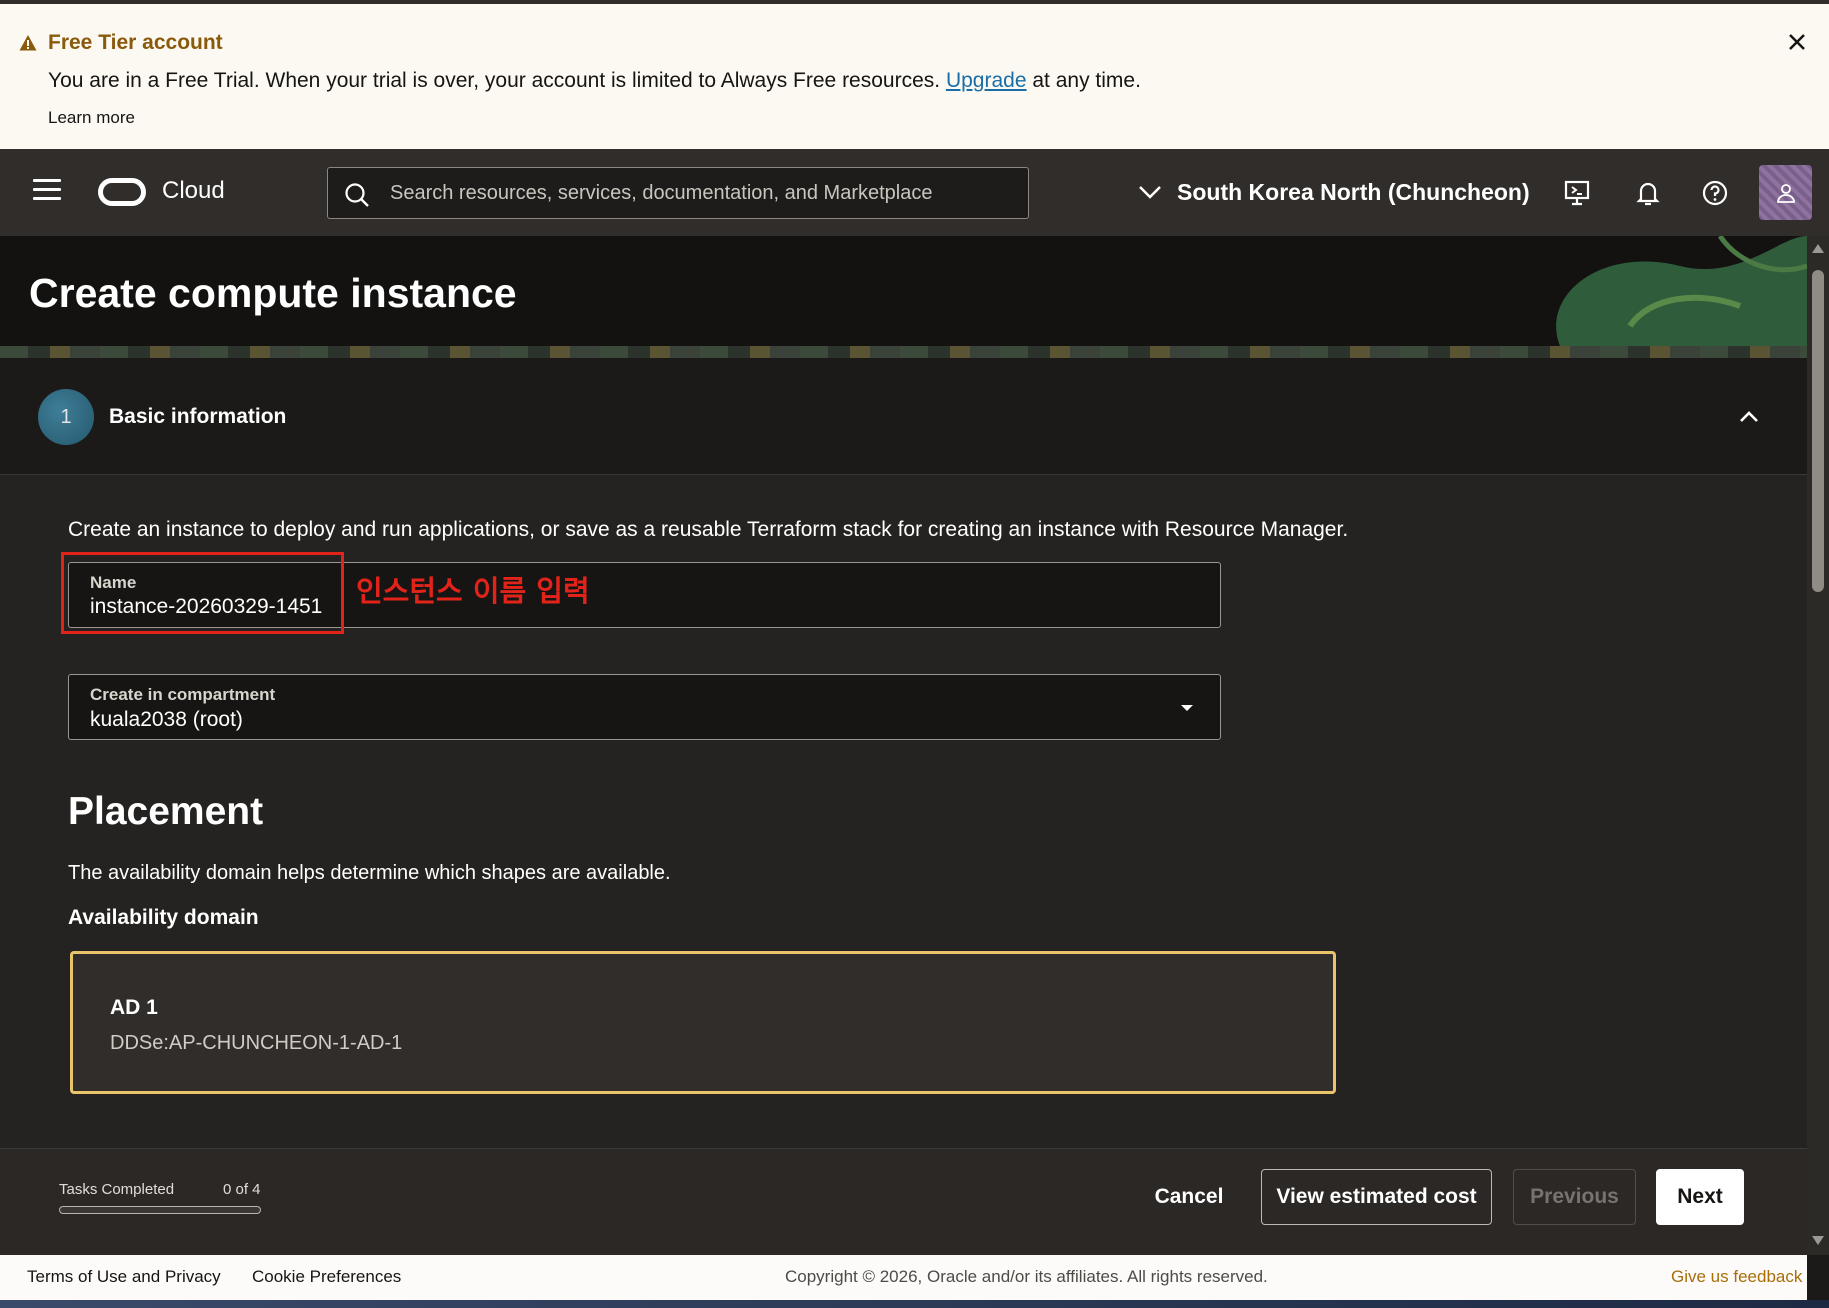  What do you see at coordinates (1648, 193) in the screenshot?
I see `bell-icon` at bounding box center [1648, 193].